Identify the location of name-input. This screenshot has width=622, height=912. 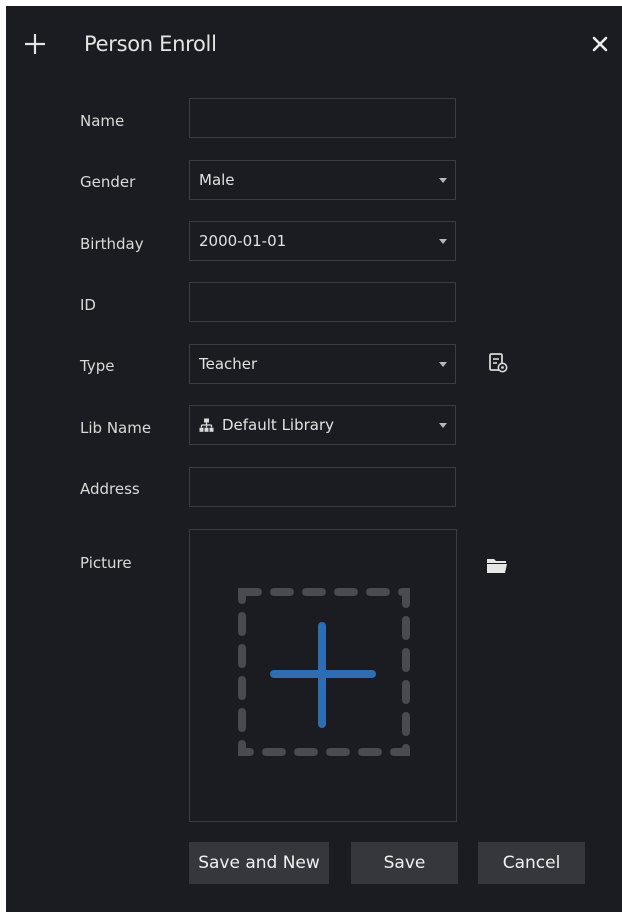
(322, 118).